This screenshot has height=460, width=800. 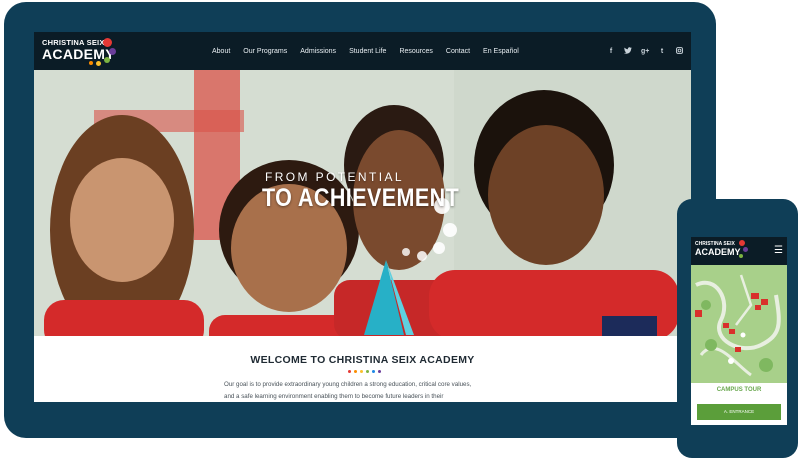 I want to click on twitter-icon, so click(x=628, y=51).